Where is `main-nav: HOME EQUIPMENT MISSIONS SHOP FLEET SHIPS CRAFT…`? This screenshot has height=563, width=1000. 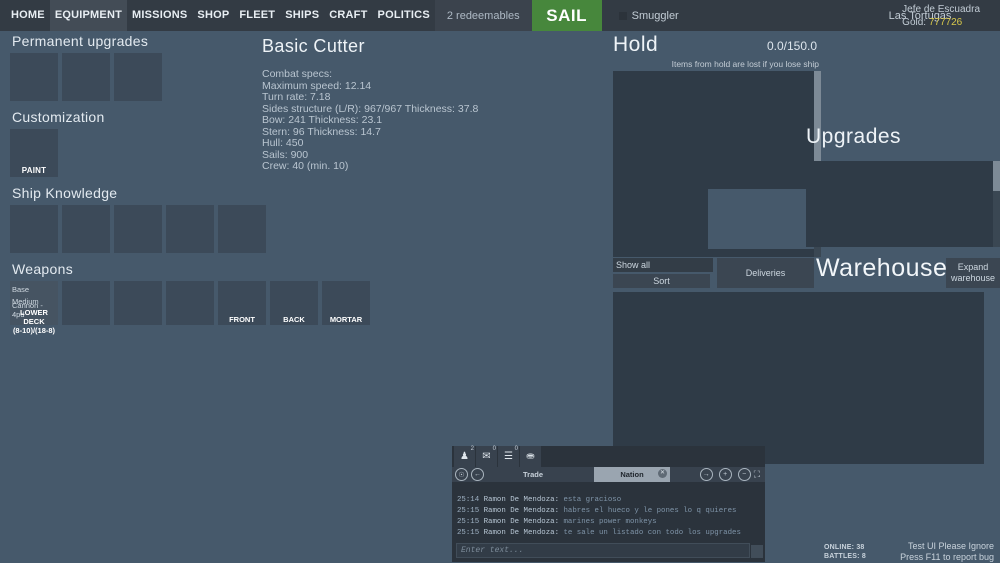
main-nav: HOME EQUIPMENT MISSIONS SHOP FLEET SHIPS CRAFT… is located at coordinates (217, 15).